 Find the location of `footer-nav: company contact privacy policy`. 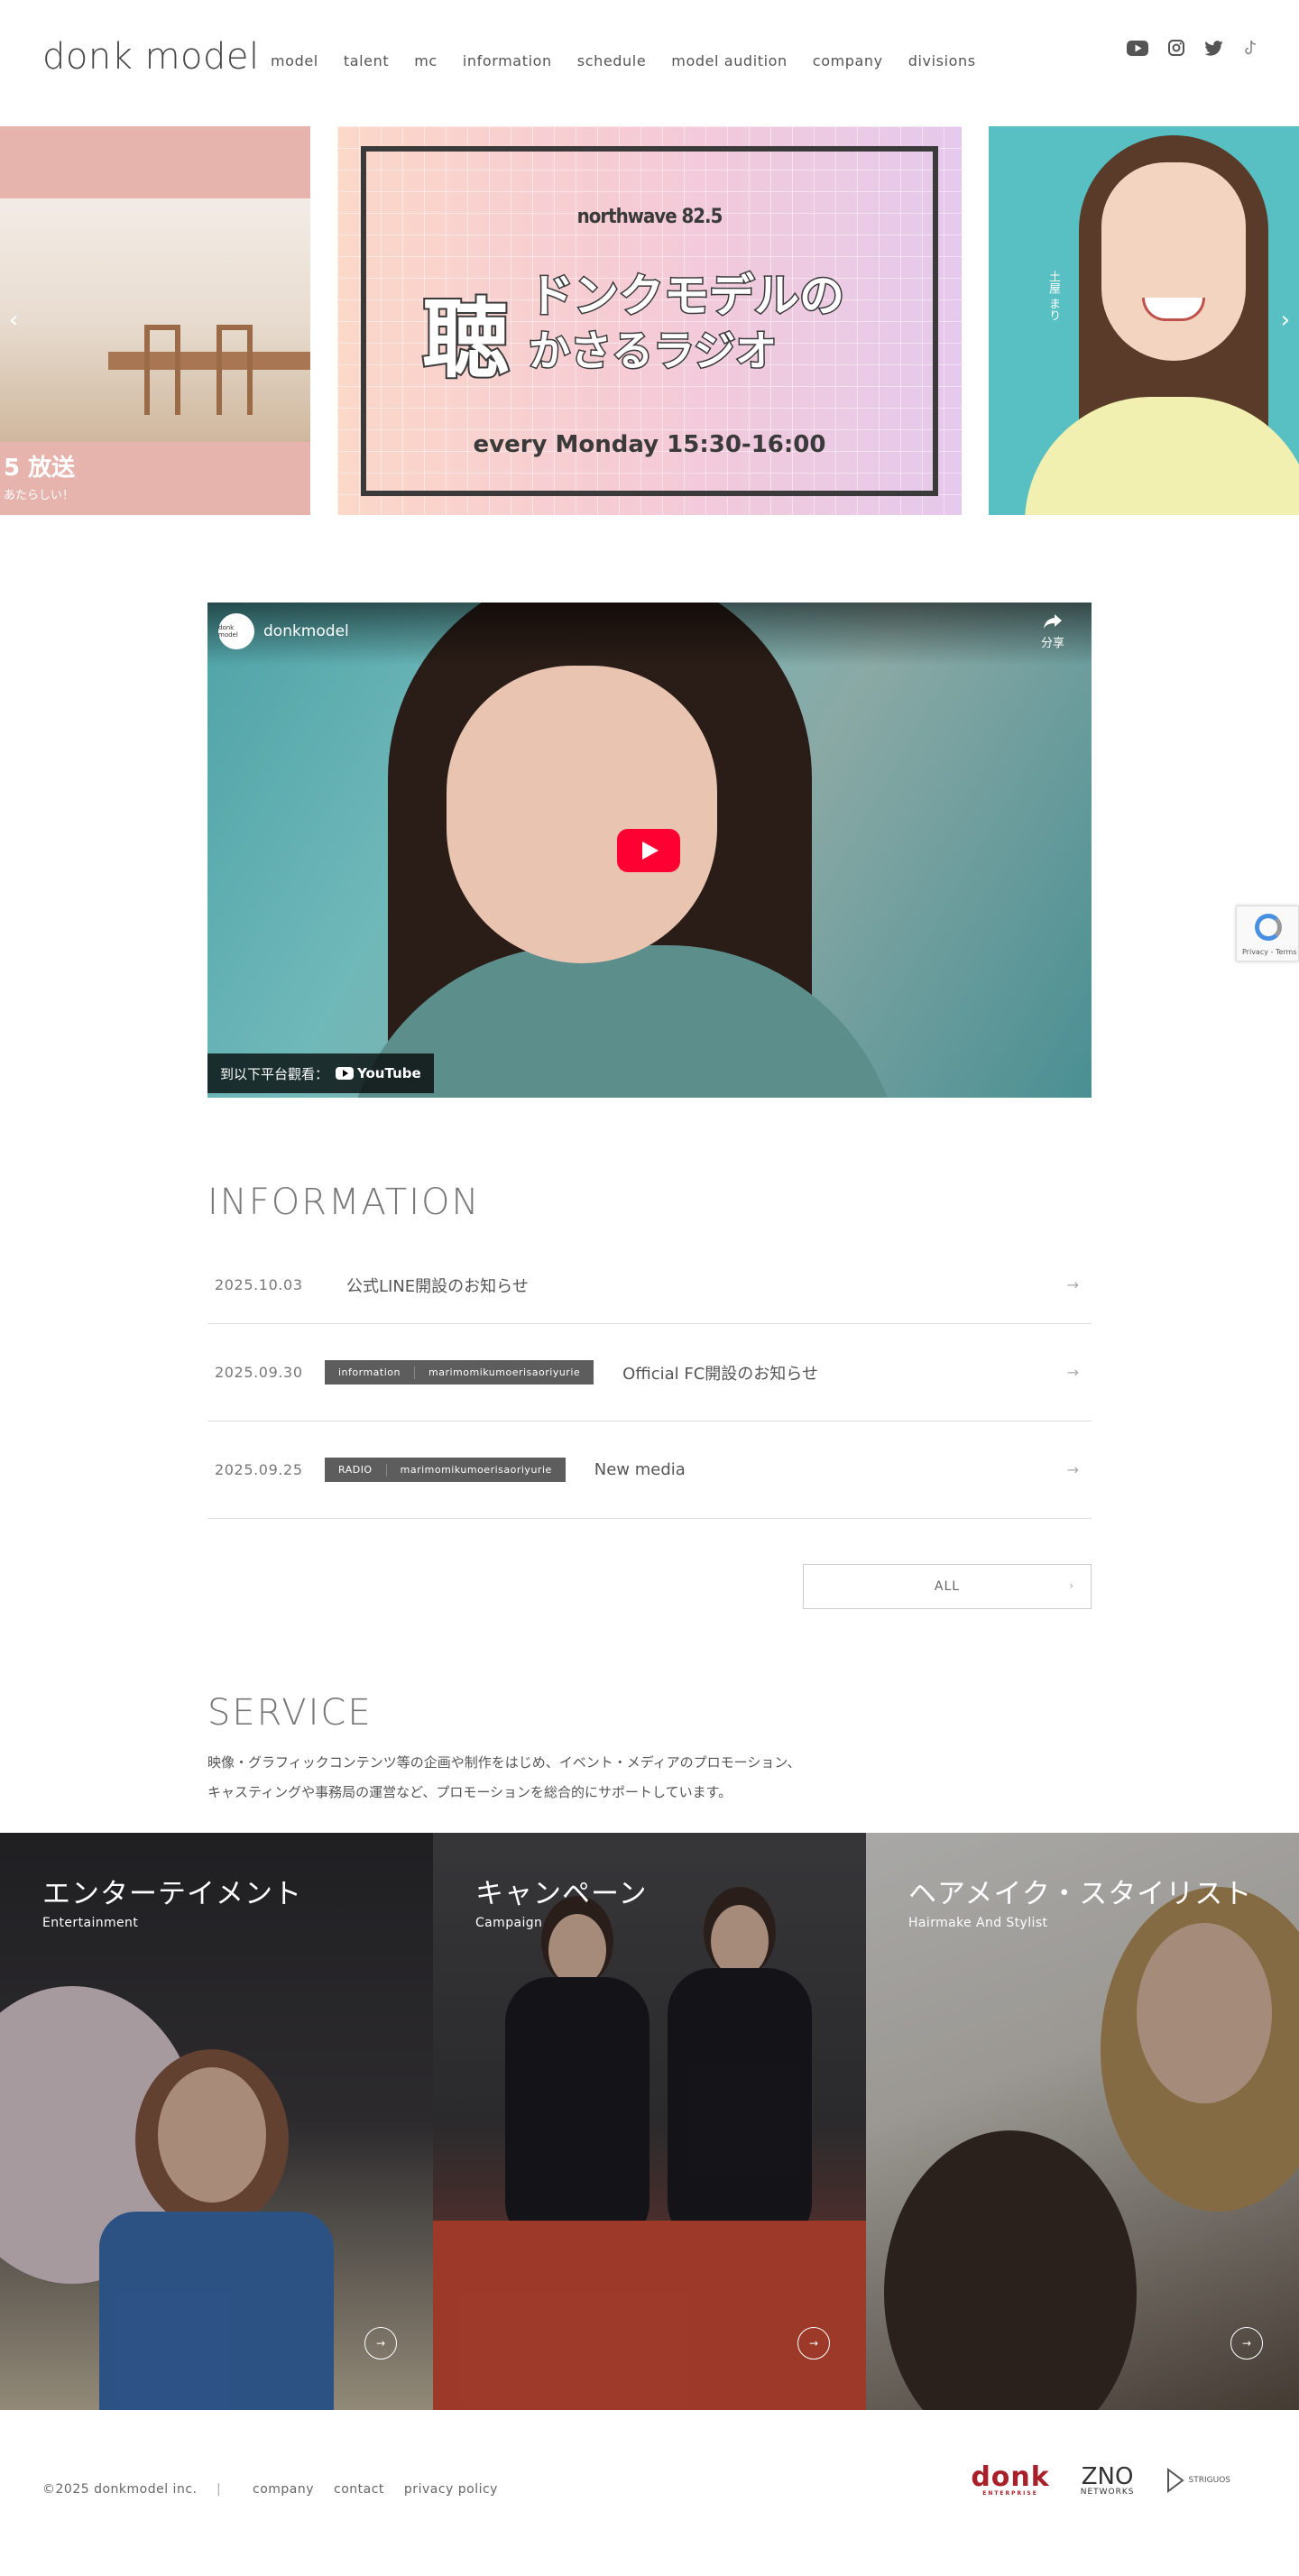

footer-nav: company contact privacy policy is located at coordinates (375, 2489).